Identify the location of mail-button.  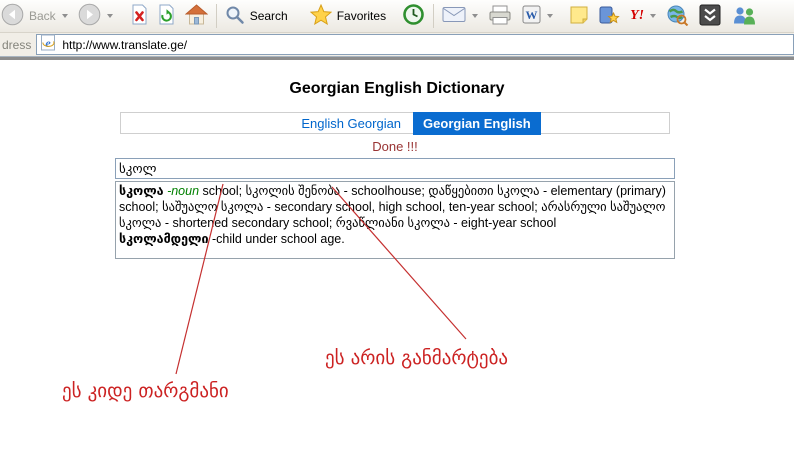
(460, 16).